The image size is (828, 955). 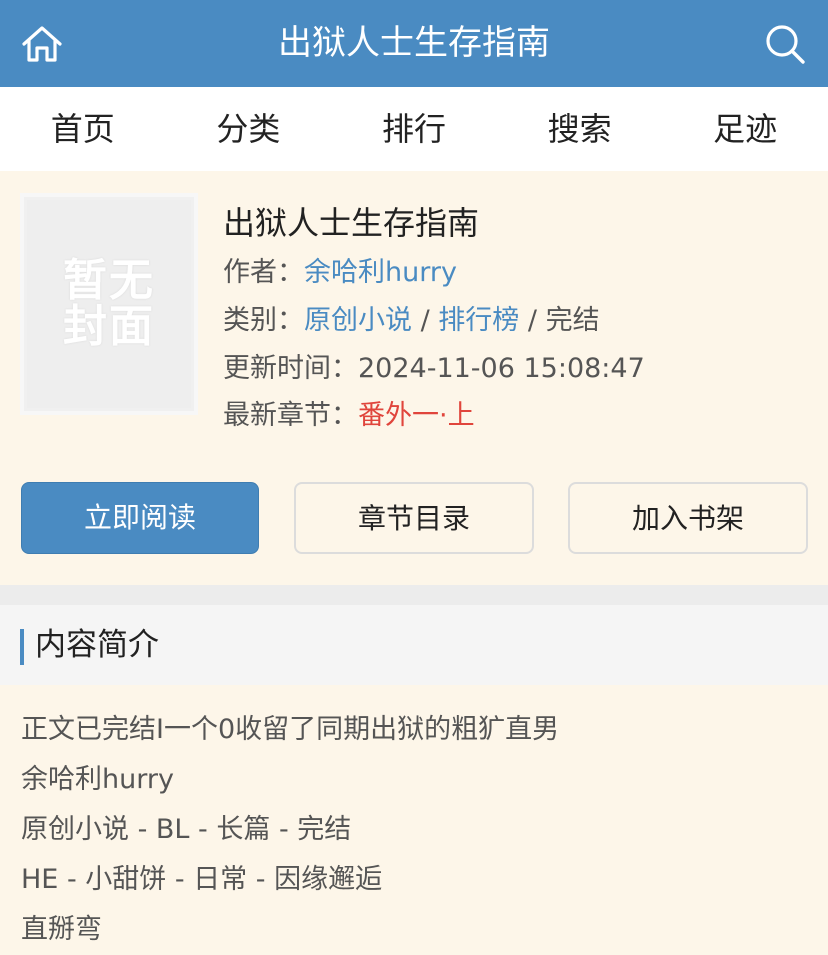 What do you see at coordinates (61, 929) in the screenshot?
I see `intro-line: 直掰弯` at bounding box center [61, 929].